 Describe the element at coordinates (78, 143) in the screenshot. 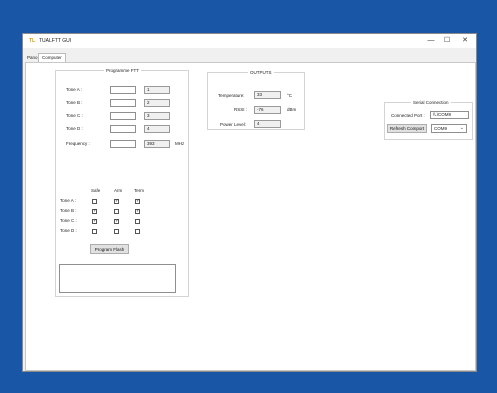

I see `frequency-label: Frequency :` at that location.